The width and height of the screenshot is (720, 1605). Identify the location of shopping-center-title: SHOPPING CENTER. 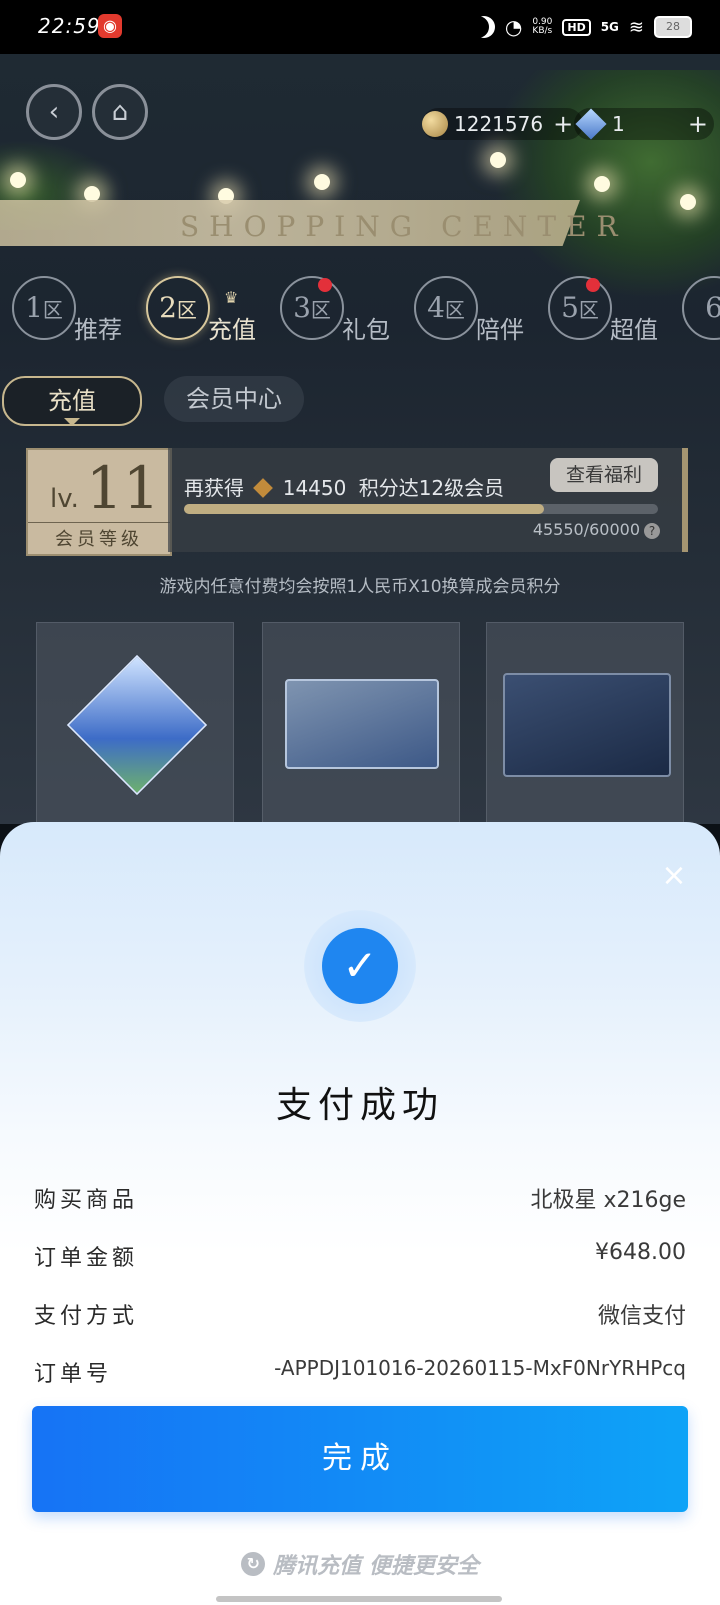
(404, 226).